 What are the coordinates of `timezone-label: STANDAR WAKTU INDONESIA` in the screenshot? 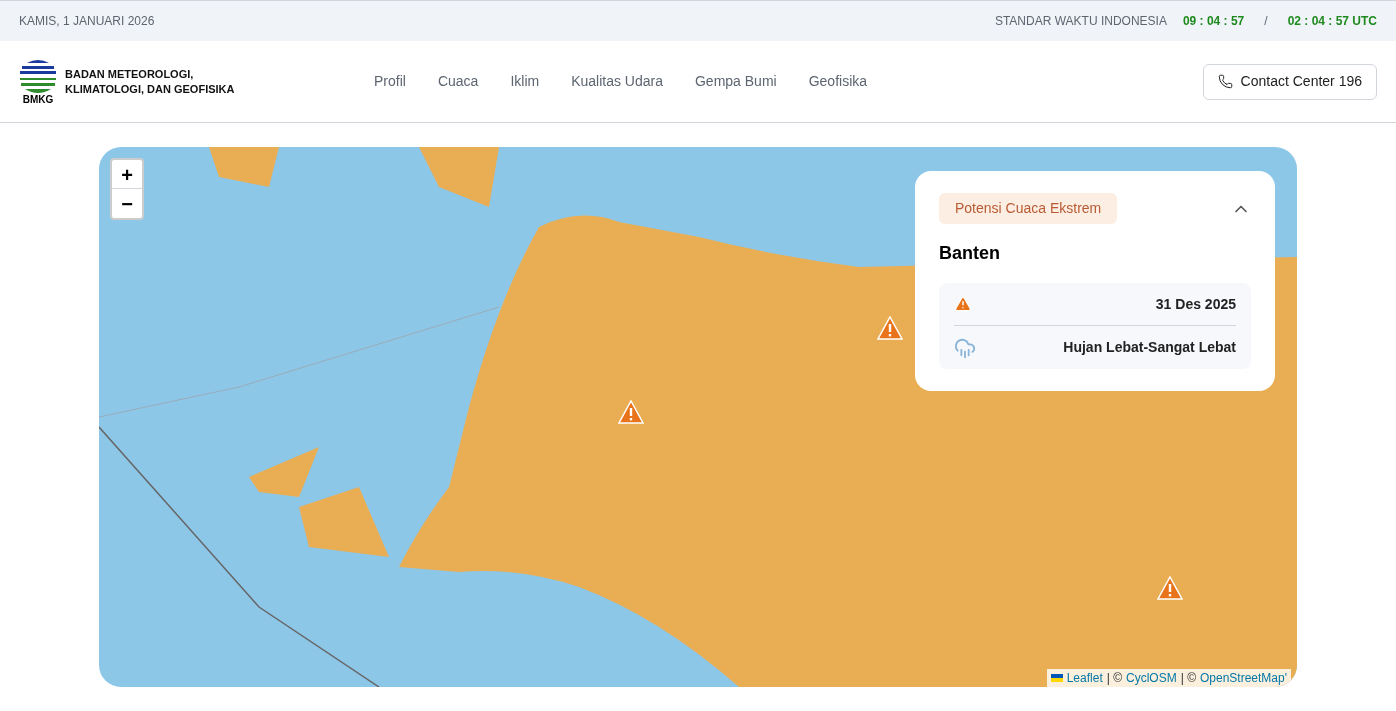 It's located at (1080, 21).